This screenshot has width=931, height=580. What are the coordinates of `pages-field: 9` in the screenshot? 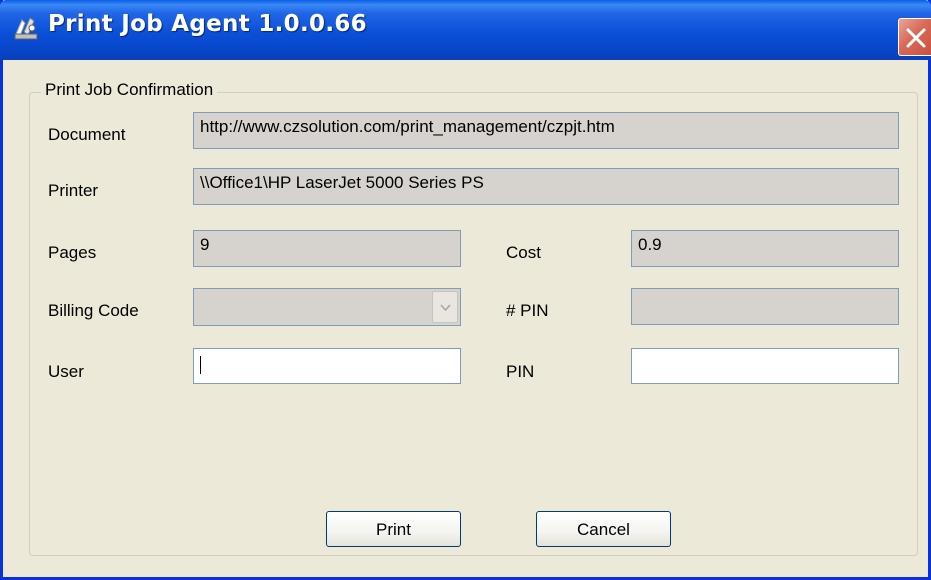 It's located at (327, 248).